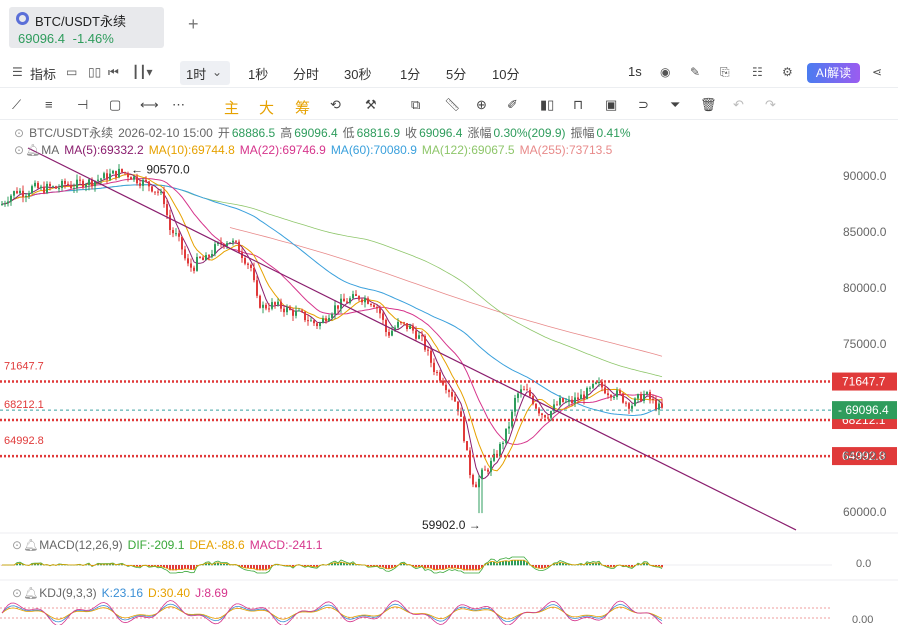  Describe the element at coordinates (82, 105) in the screenshot. I see `ray-tool-icon: ⊣` at that location.